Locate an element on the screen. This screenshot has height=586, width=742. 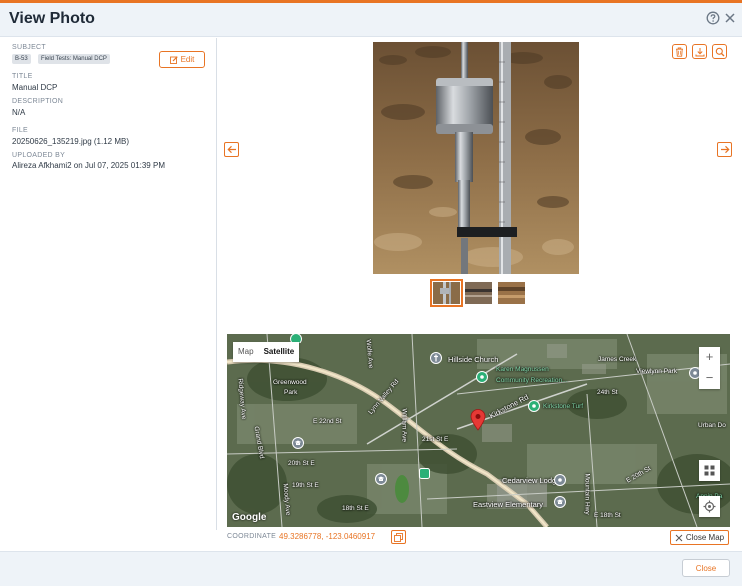
uploaded-by-label: UPLOADED BY is located at coordinates (39, 155).